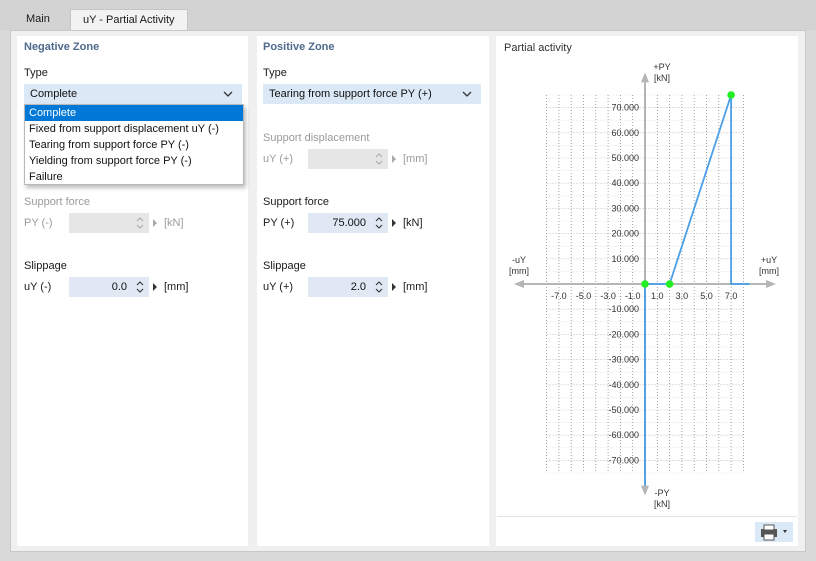 This screenshot has width=816, height=561. I want to click on y-tick-label: 30.000, so click(625, 208).